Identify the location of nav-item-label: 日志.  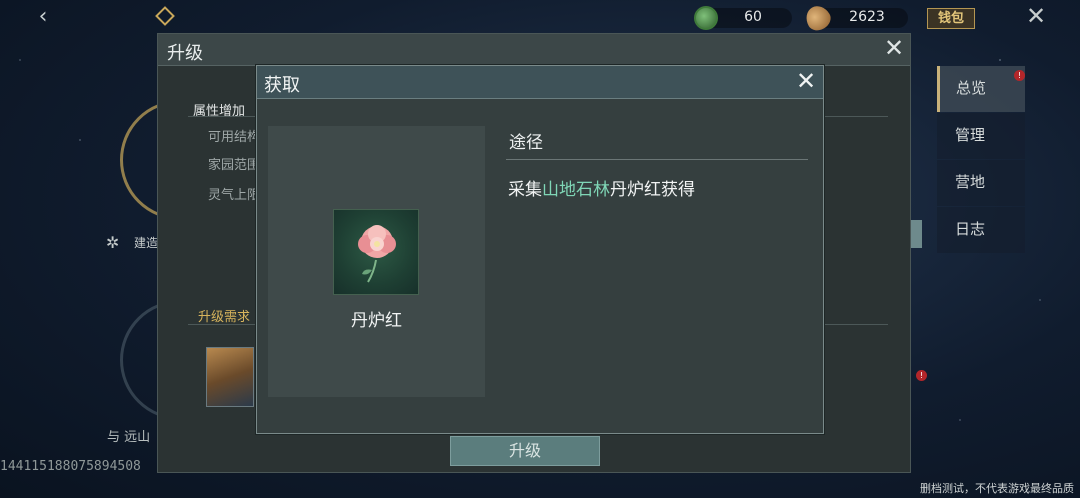
(970, 229).